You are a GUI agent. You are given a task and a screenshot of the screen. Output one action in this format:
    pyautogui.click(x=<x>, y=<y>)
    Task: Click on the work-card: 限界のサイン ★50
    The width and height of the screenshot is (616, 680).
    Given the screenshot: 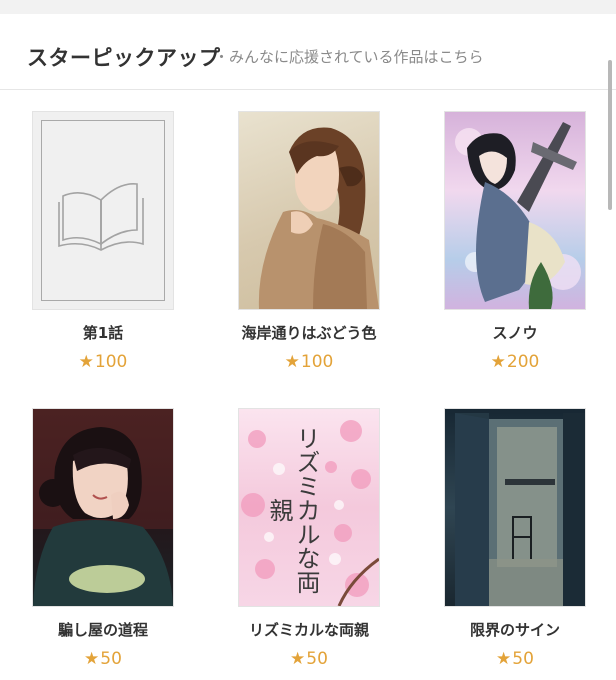 What is the action you would take?
    pyautogui.click(x=510, y=532)
    